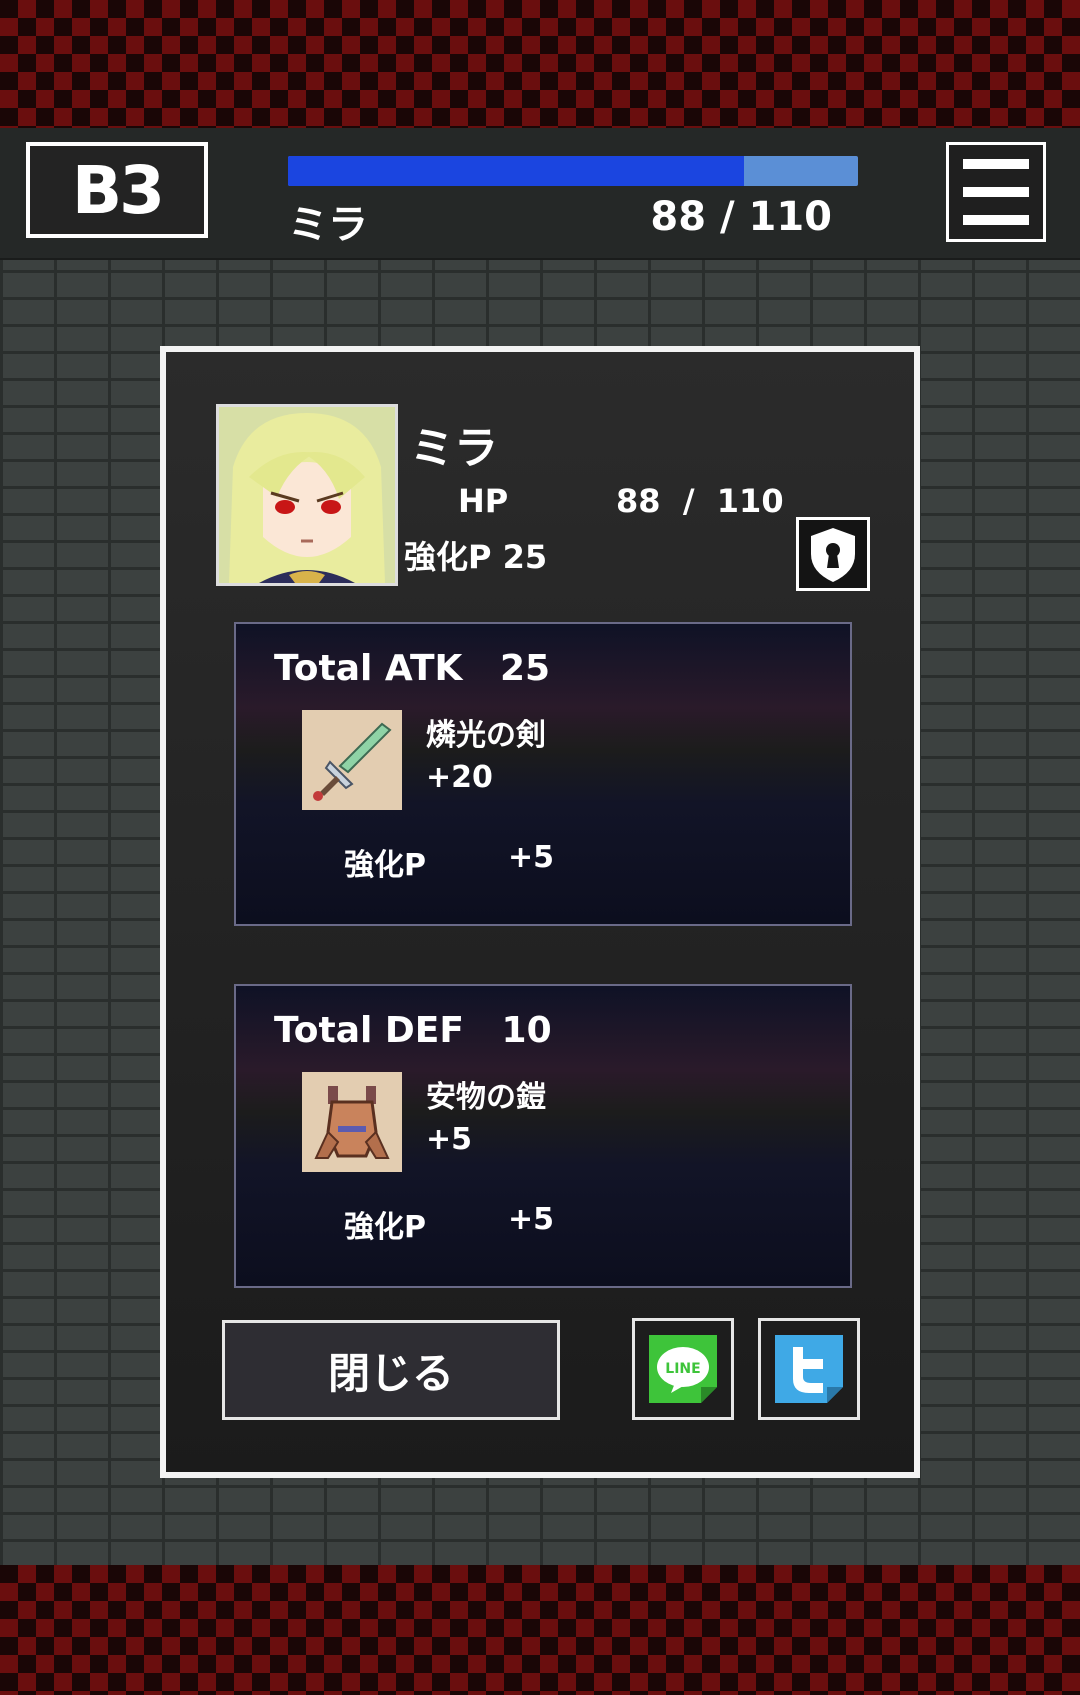 The height and width of the screenshot is (1695, 1080). Describe the element at coordinates (540, 64) in the screenshot. I see `checker-border-top` at that location.